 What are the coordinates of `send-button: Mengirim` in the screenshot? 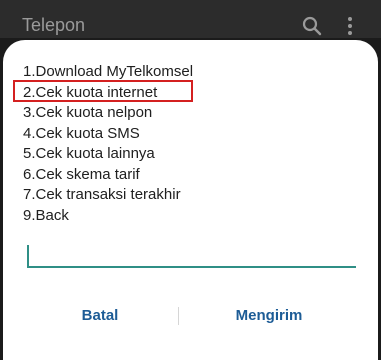 It's located at (269, 316).